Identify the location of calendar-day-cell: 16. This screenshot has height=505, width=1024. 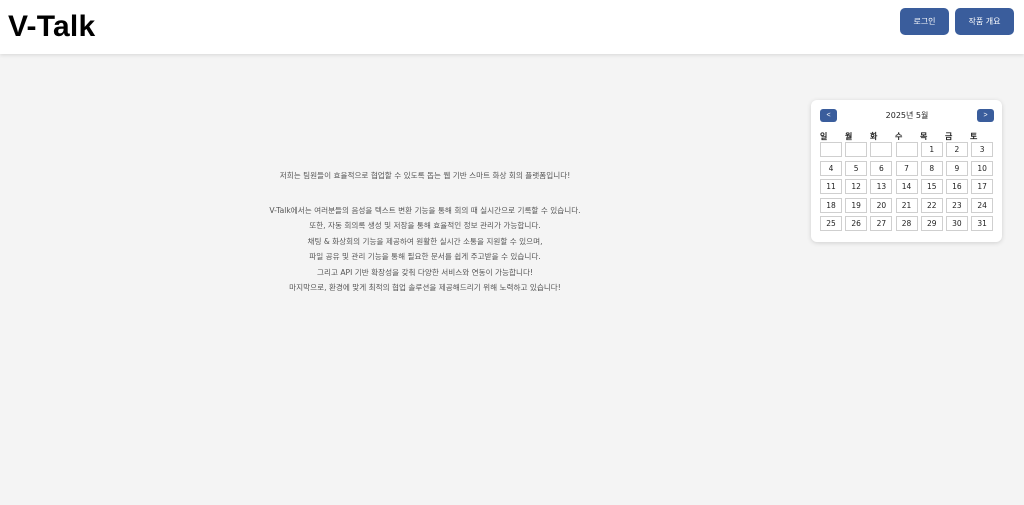
(956, 187).